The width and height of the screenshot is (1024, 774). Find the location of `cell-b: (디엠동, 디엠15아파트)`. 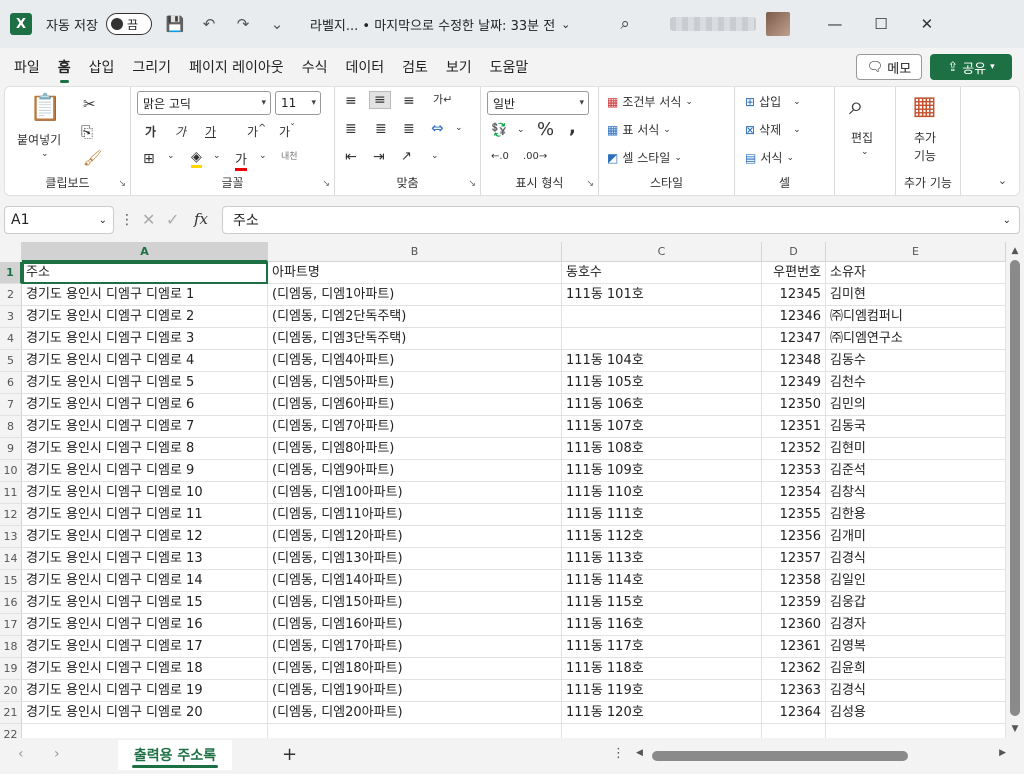

cell-b: (디엠동, 디엠15아파트) is located at coordinates (415, 603).